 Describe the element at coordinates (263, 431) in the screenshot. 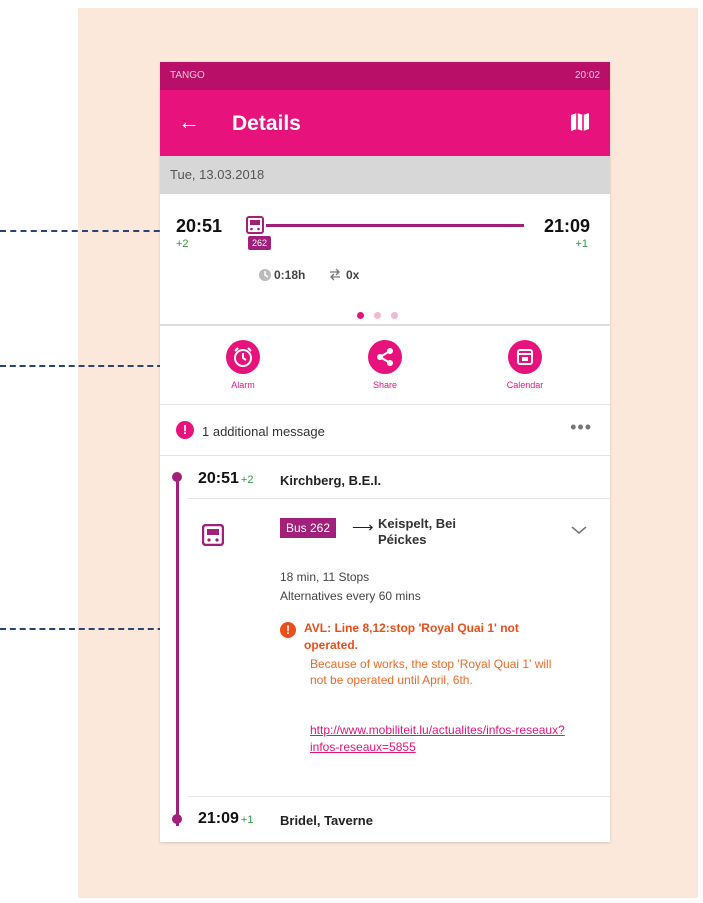

I see `messages-text: 1 additional message` at that location.